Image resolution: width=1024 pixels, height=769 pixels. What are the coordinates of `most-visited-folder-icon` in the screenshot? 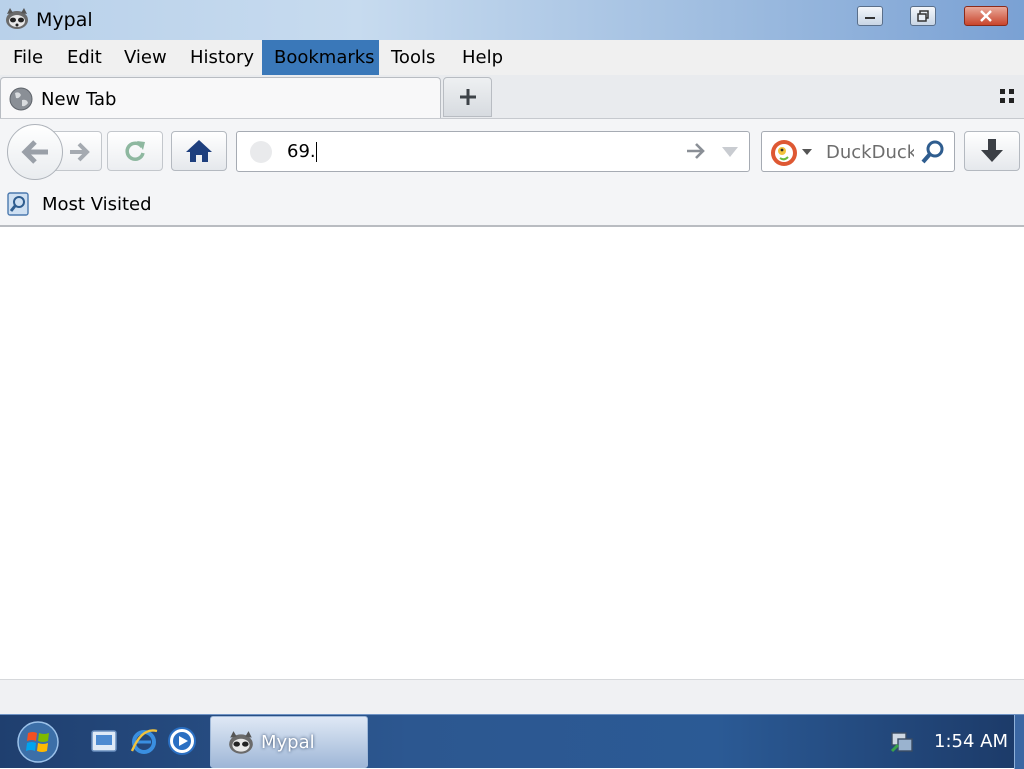 It's located at (18, 204).